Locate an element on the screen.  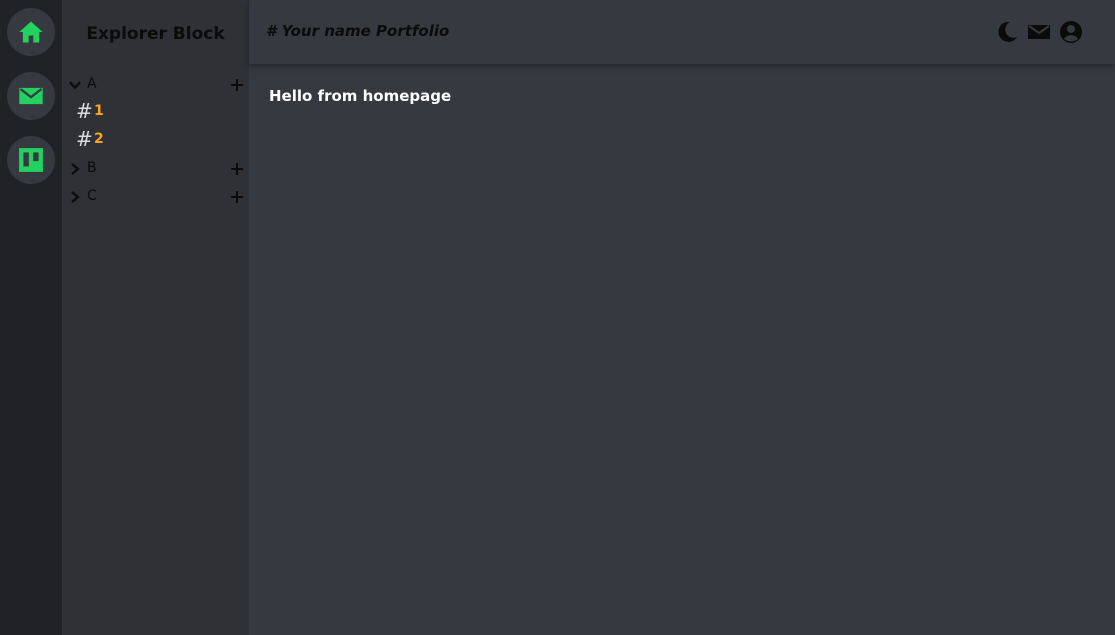
header-bar: # Your name Portfolio is located at coordinates (682, 32).